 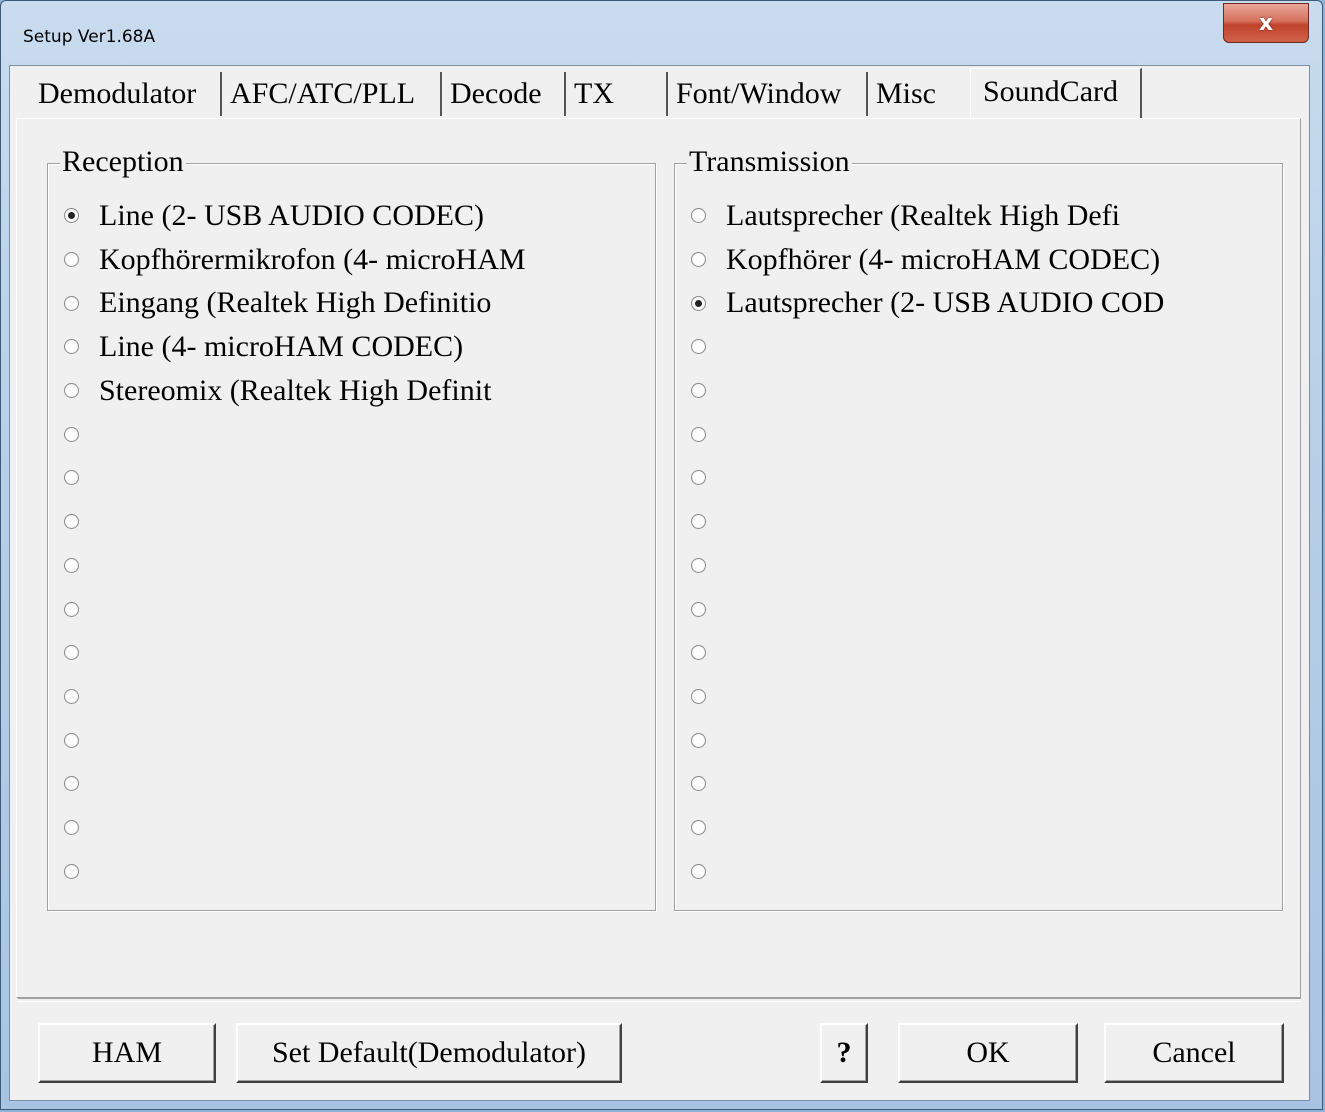 What do you see at coordinates (312, 259) in the screenshot?
I see `reception-option-label: Kopfhörermikrofon (4- microHAM` at bounding box center [312, 259].